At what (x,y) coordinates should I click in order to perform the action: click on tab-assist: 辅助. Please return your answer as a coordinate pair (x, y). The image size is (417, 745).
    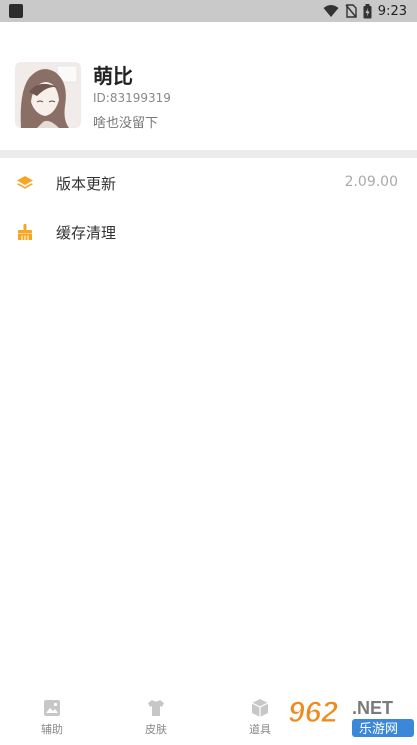
    Looking at the image, I should click on (52, 715).